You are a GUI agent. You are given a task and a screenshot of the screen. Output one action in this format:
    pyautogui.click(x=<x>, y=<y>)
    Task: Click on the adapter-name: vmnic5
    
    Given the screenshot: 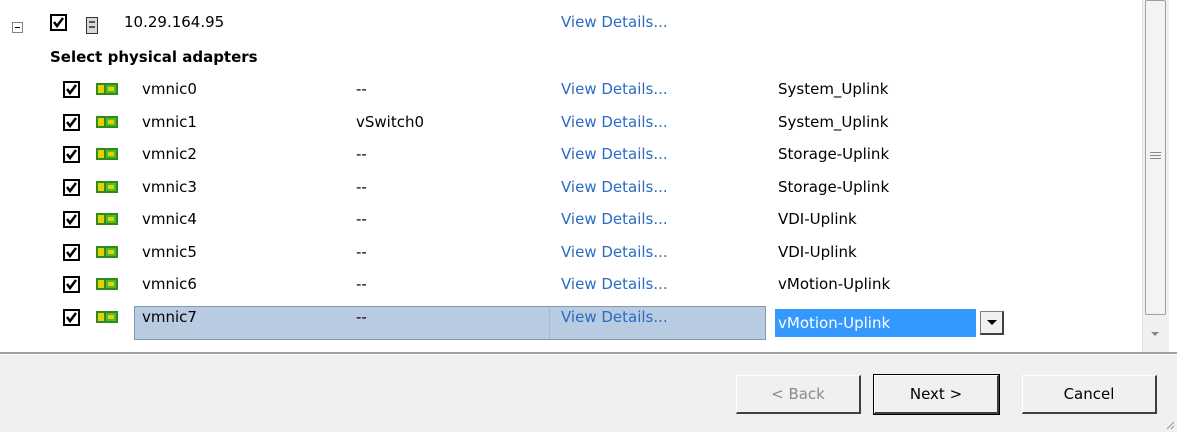 What is the action you would take?
    pyautogui.click(x=169, y=252)
    